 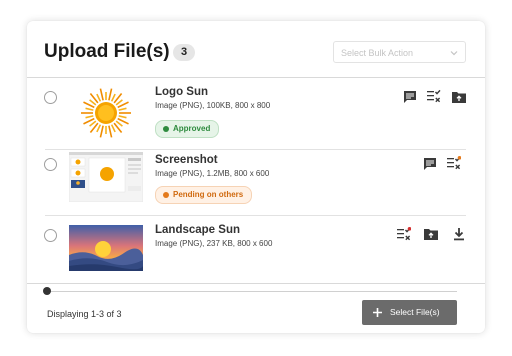 I want to click on status-badge: Approved, so click(x=187, y=129).